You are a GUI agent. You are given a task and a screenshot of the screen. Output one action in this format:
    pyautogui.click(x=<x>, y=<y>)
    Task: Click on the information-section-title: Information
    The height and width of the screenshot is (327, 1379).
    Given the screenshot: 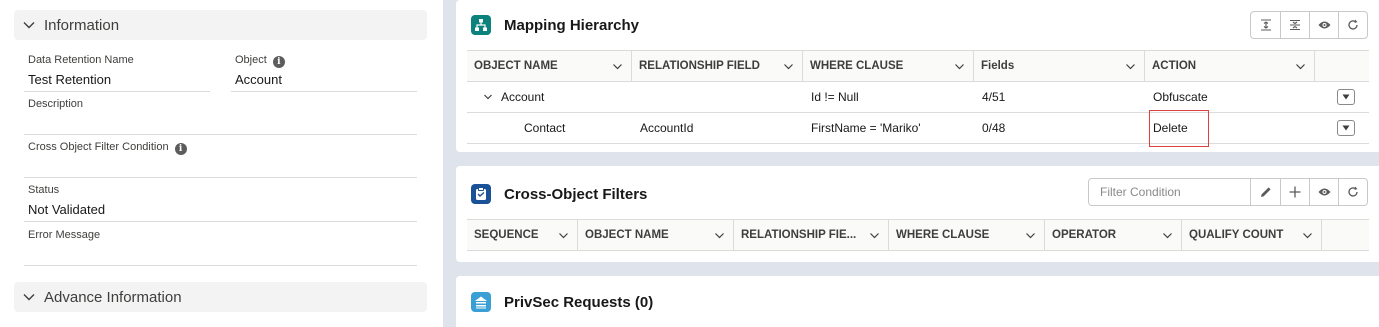 What is the action you would take?
    pyautogui.click(x=82, y=25)
    